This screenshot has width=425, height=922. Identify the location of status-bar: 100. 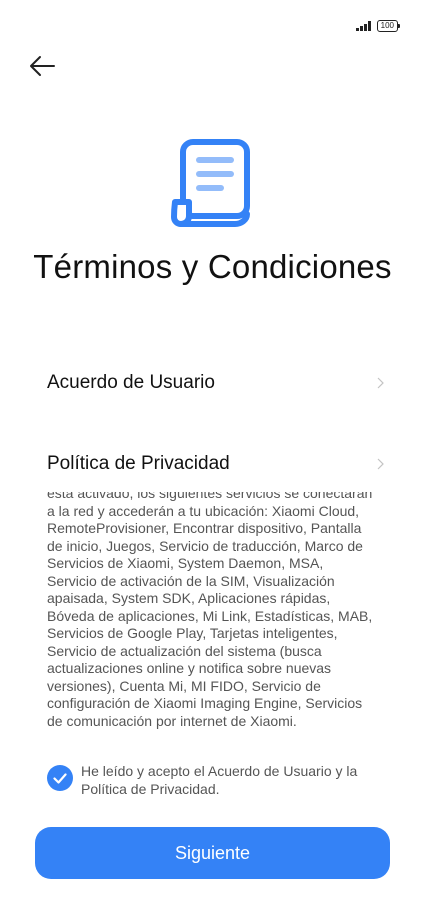
(378, 26).